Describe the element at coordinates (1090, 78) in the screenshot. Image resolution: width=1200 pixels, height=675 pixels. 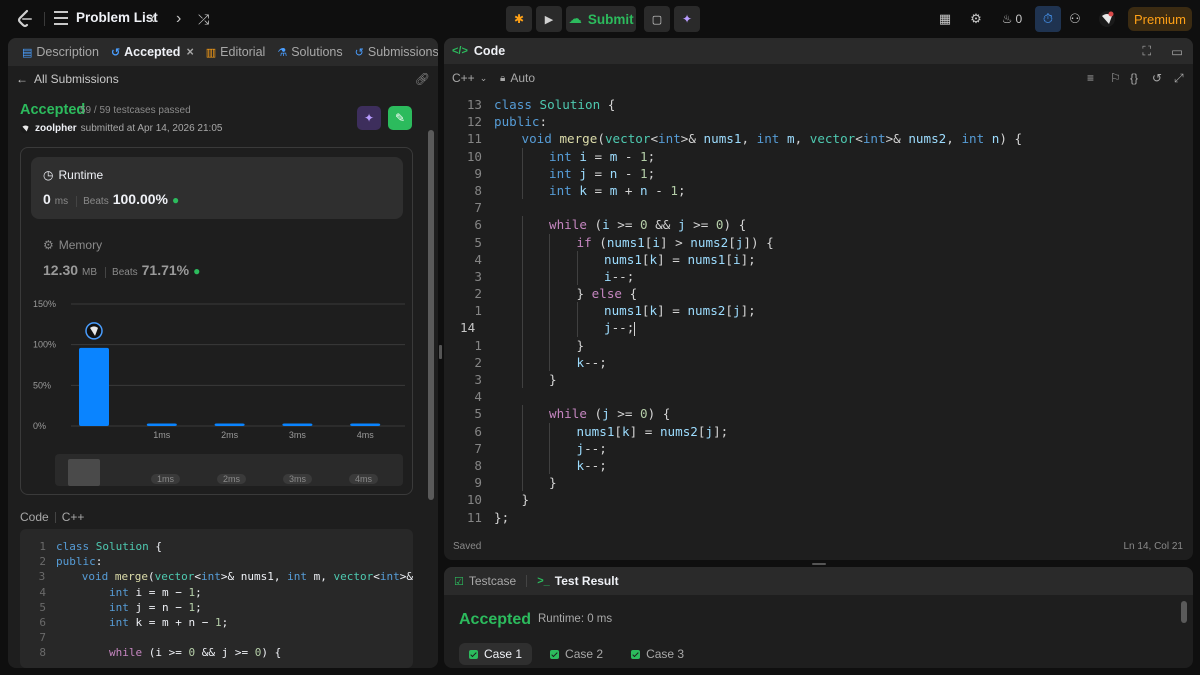
I see `format-icon: ≡` at that location.